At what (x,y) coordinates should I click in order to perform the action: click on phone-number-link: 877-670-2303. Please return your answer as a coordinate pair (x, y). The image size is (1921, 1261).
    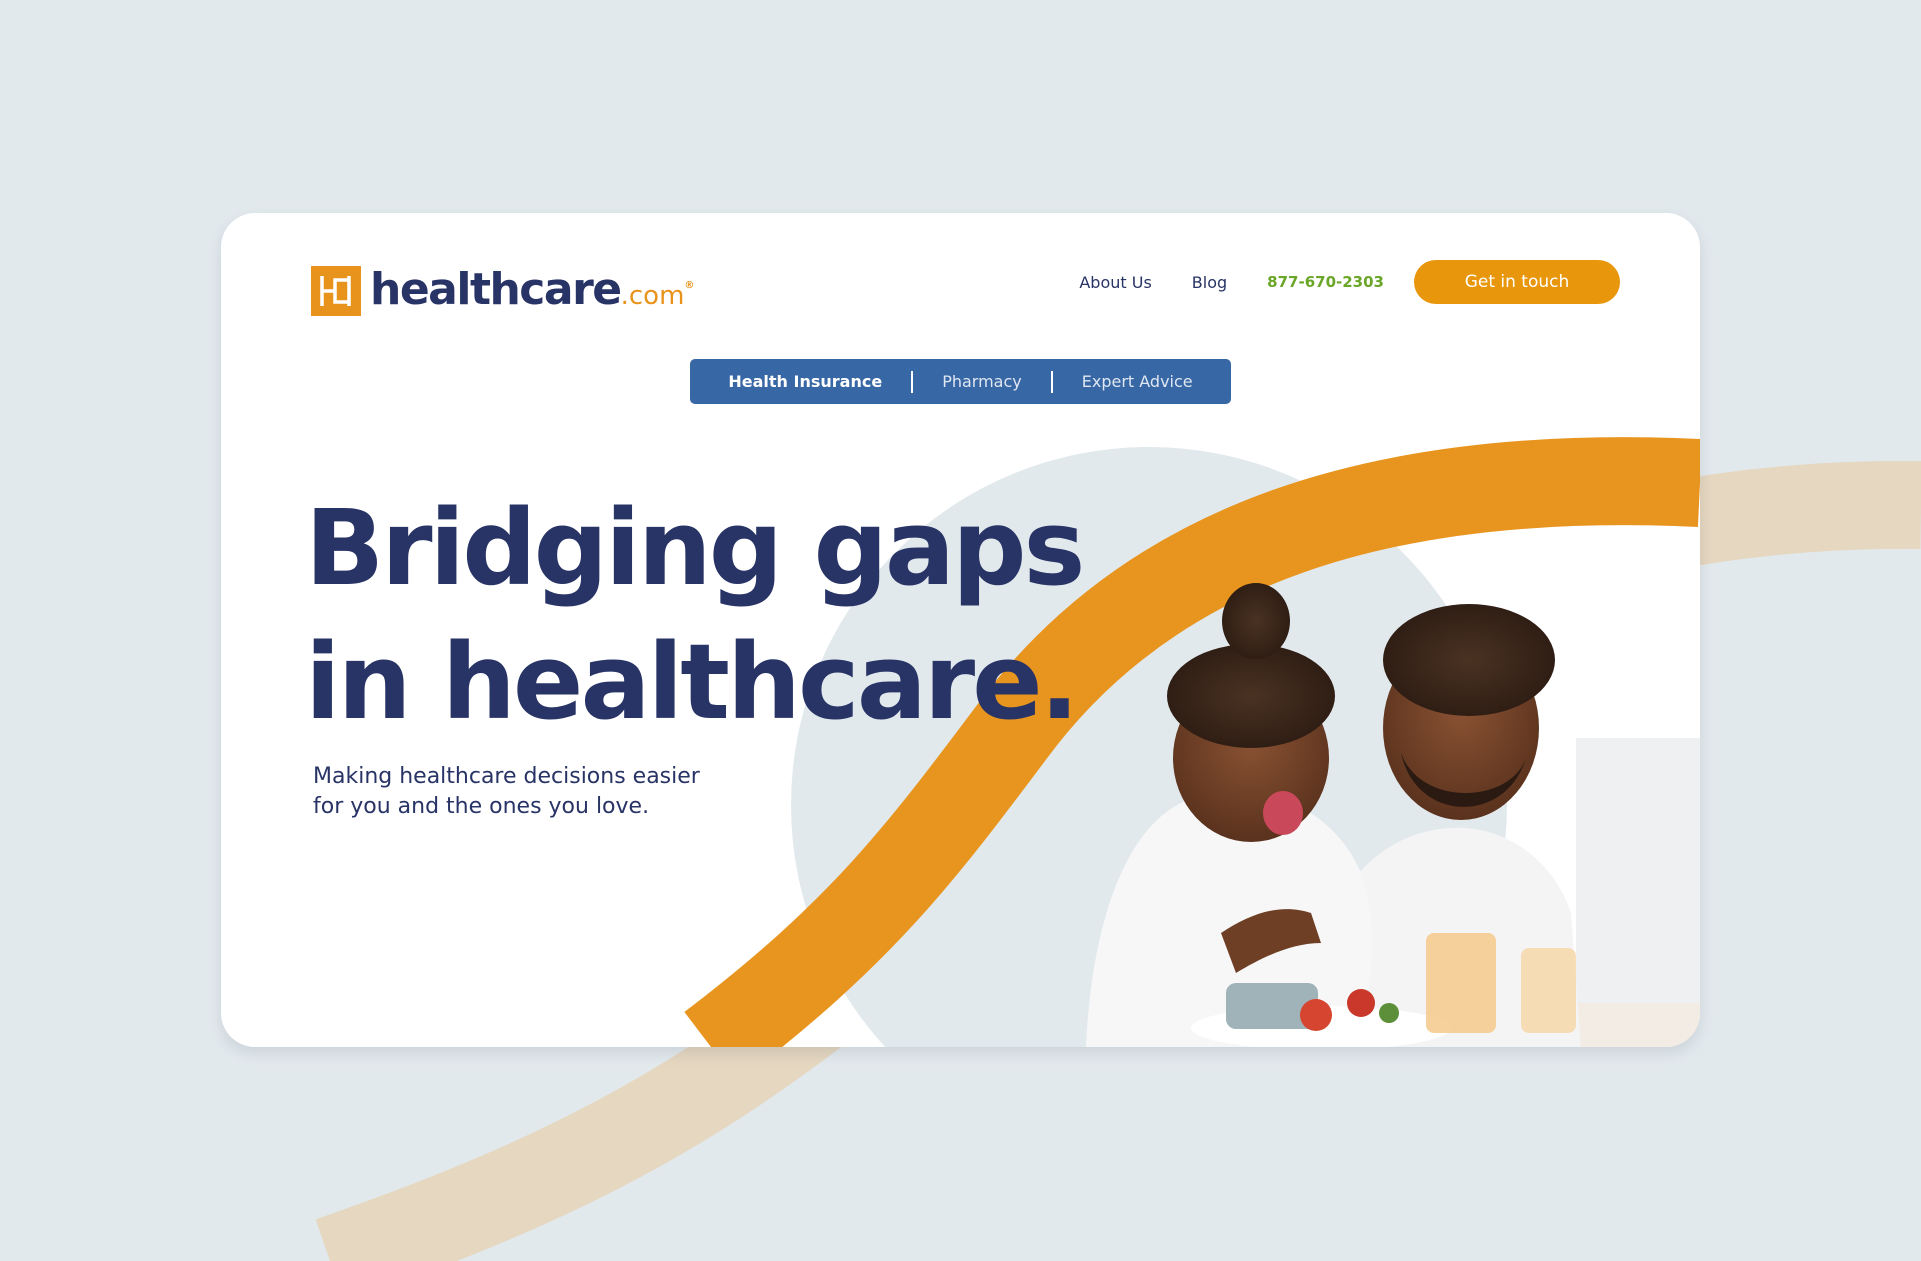
    Looking at the image, I should click on (1325, 282).